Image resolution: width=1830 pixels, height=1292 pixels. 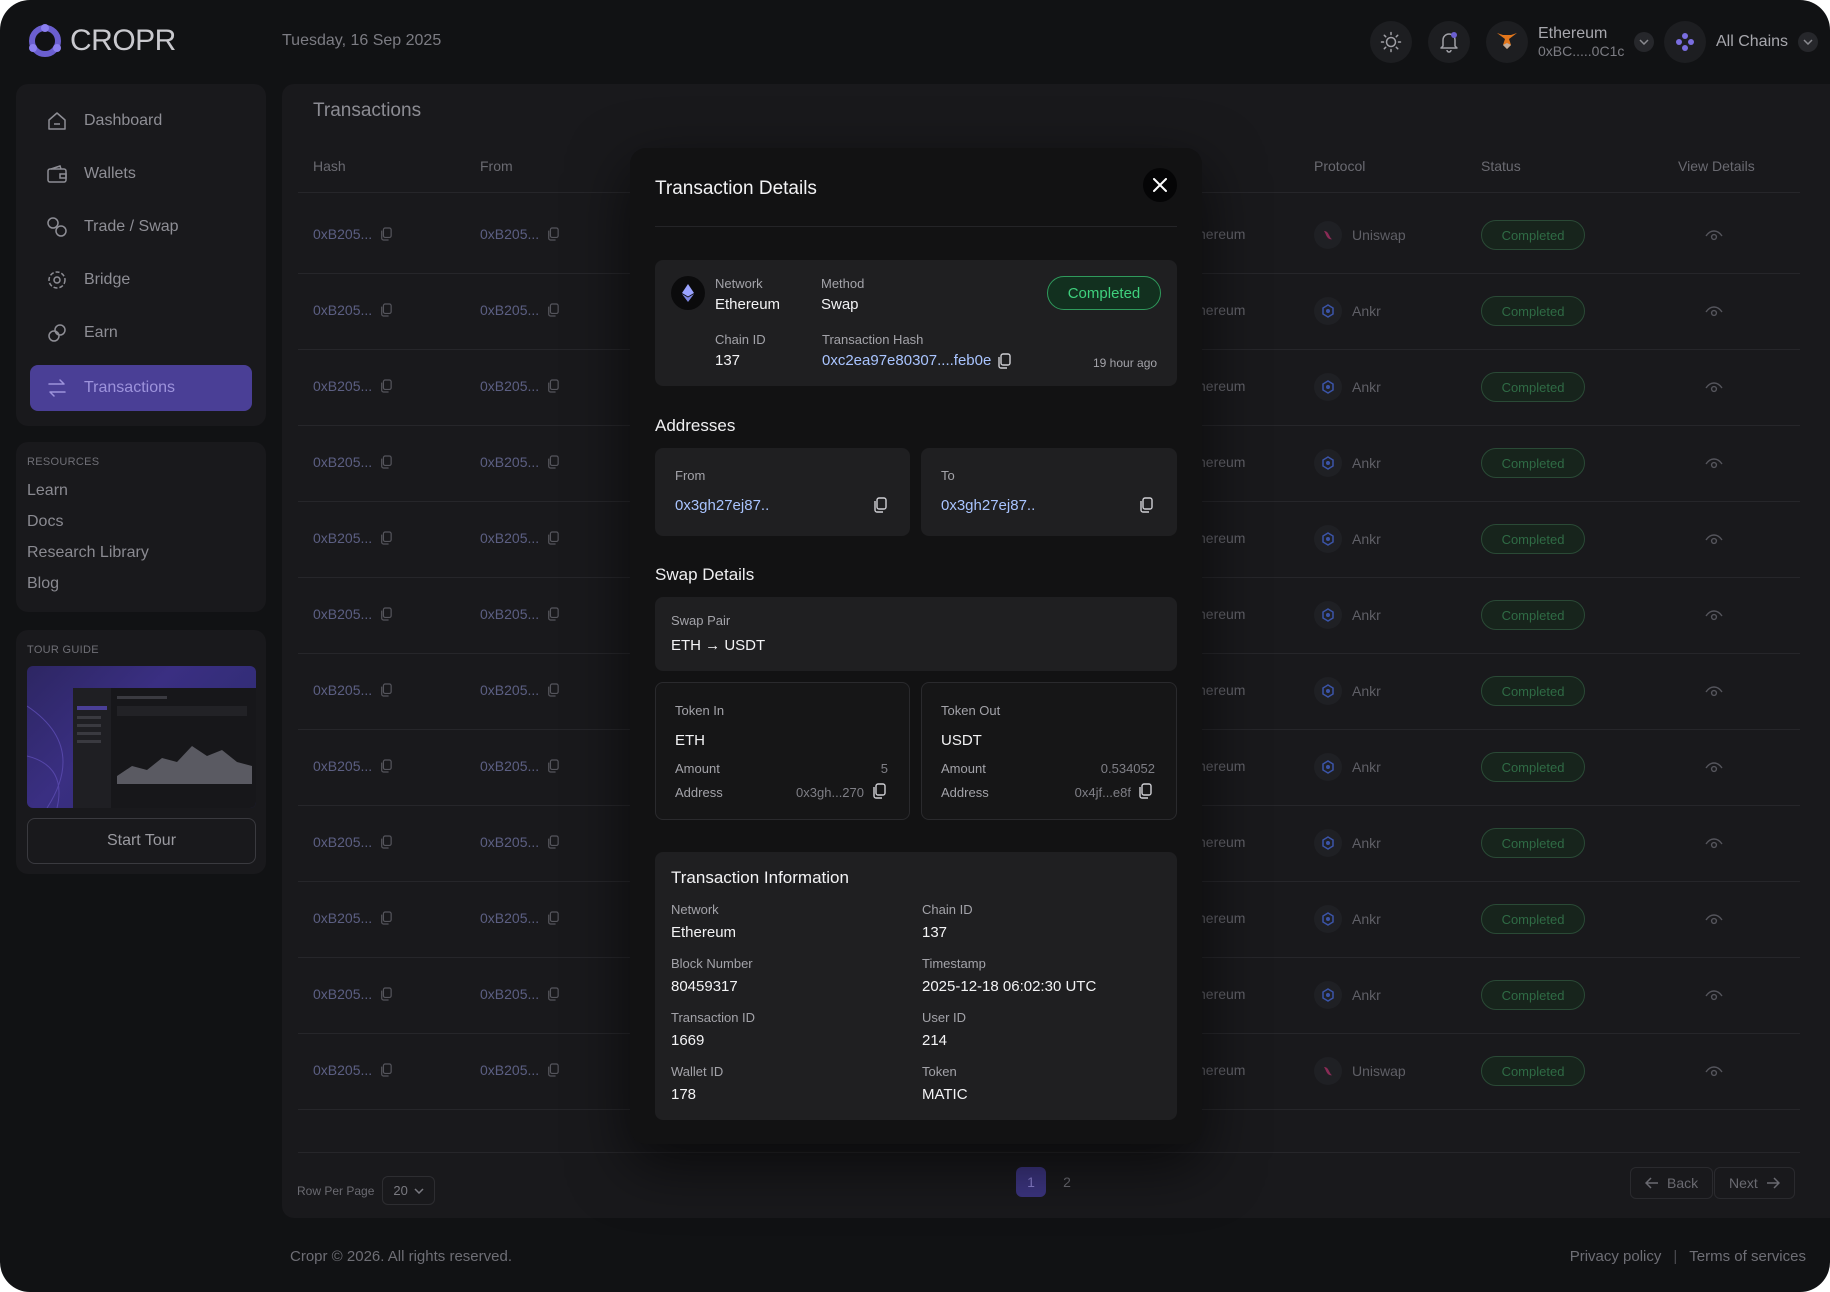 I want to click on transaction-info-title: Transaction Information, so click(x=760, y=877).